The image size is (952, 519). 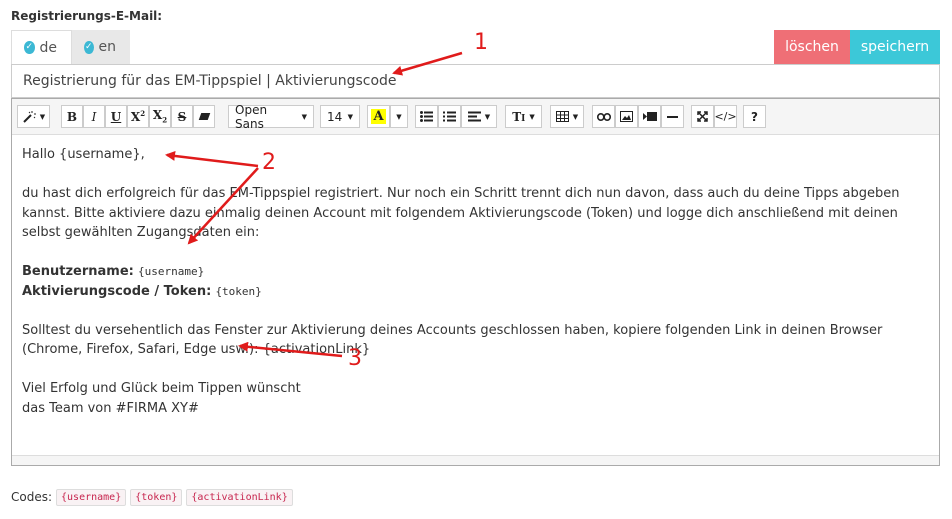 I want to click on subscript-button: X2, so click(x=160, y=116).